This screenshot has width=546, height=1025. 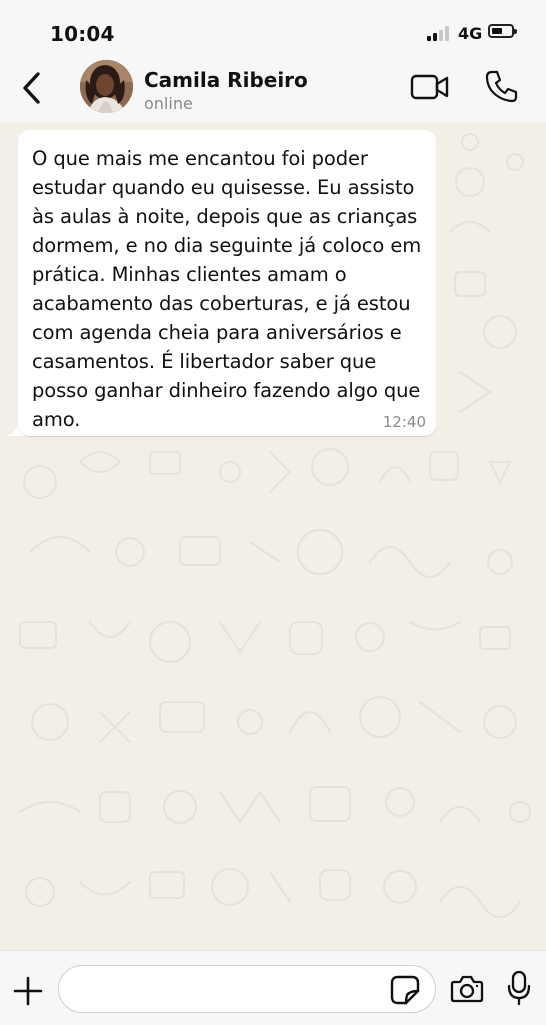 I want to click on network-type: 4G, so click(x=470, y=33).